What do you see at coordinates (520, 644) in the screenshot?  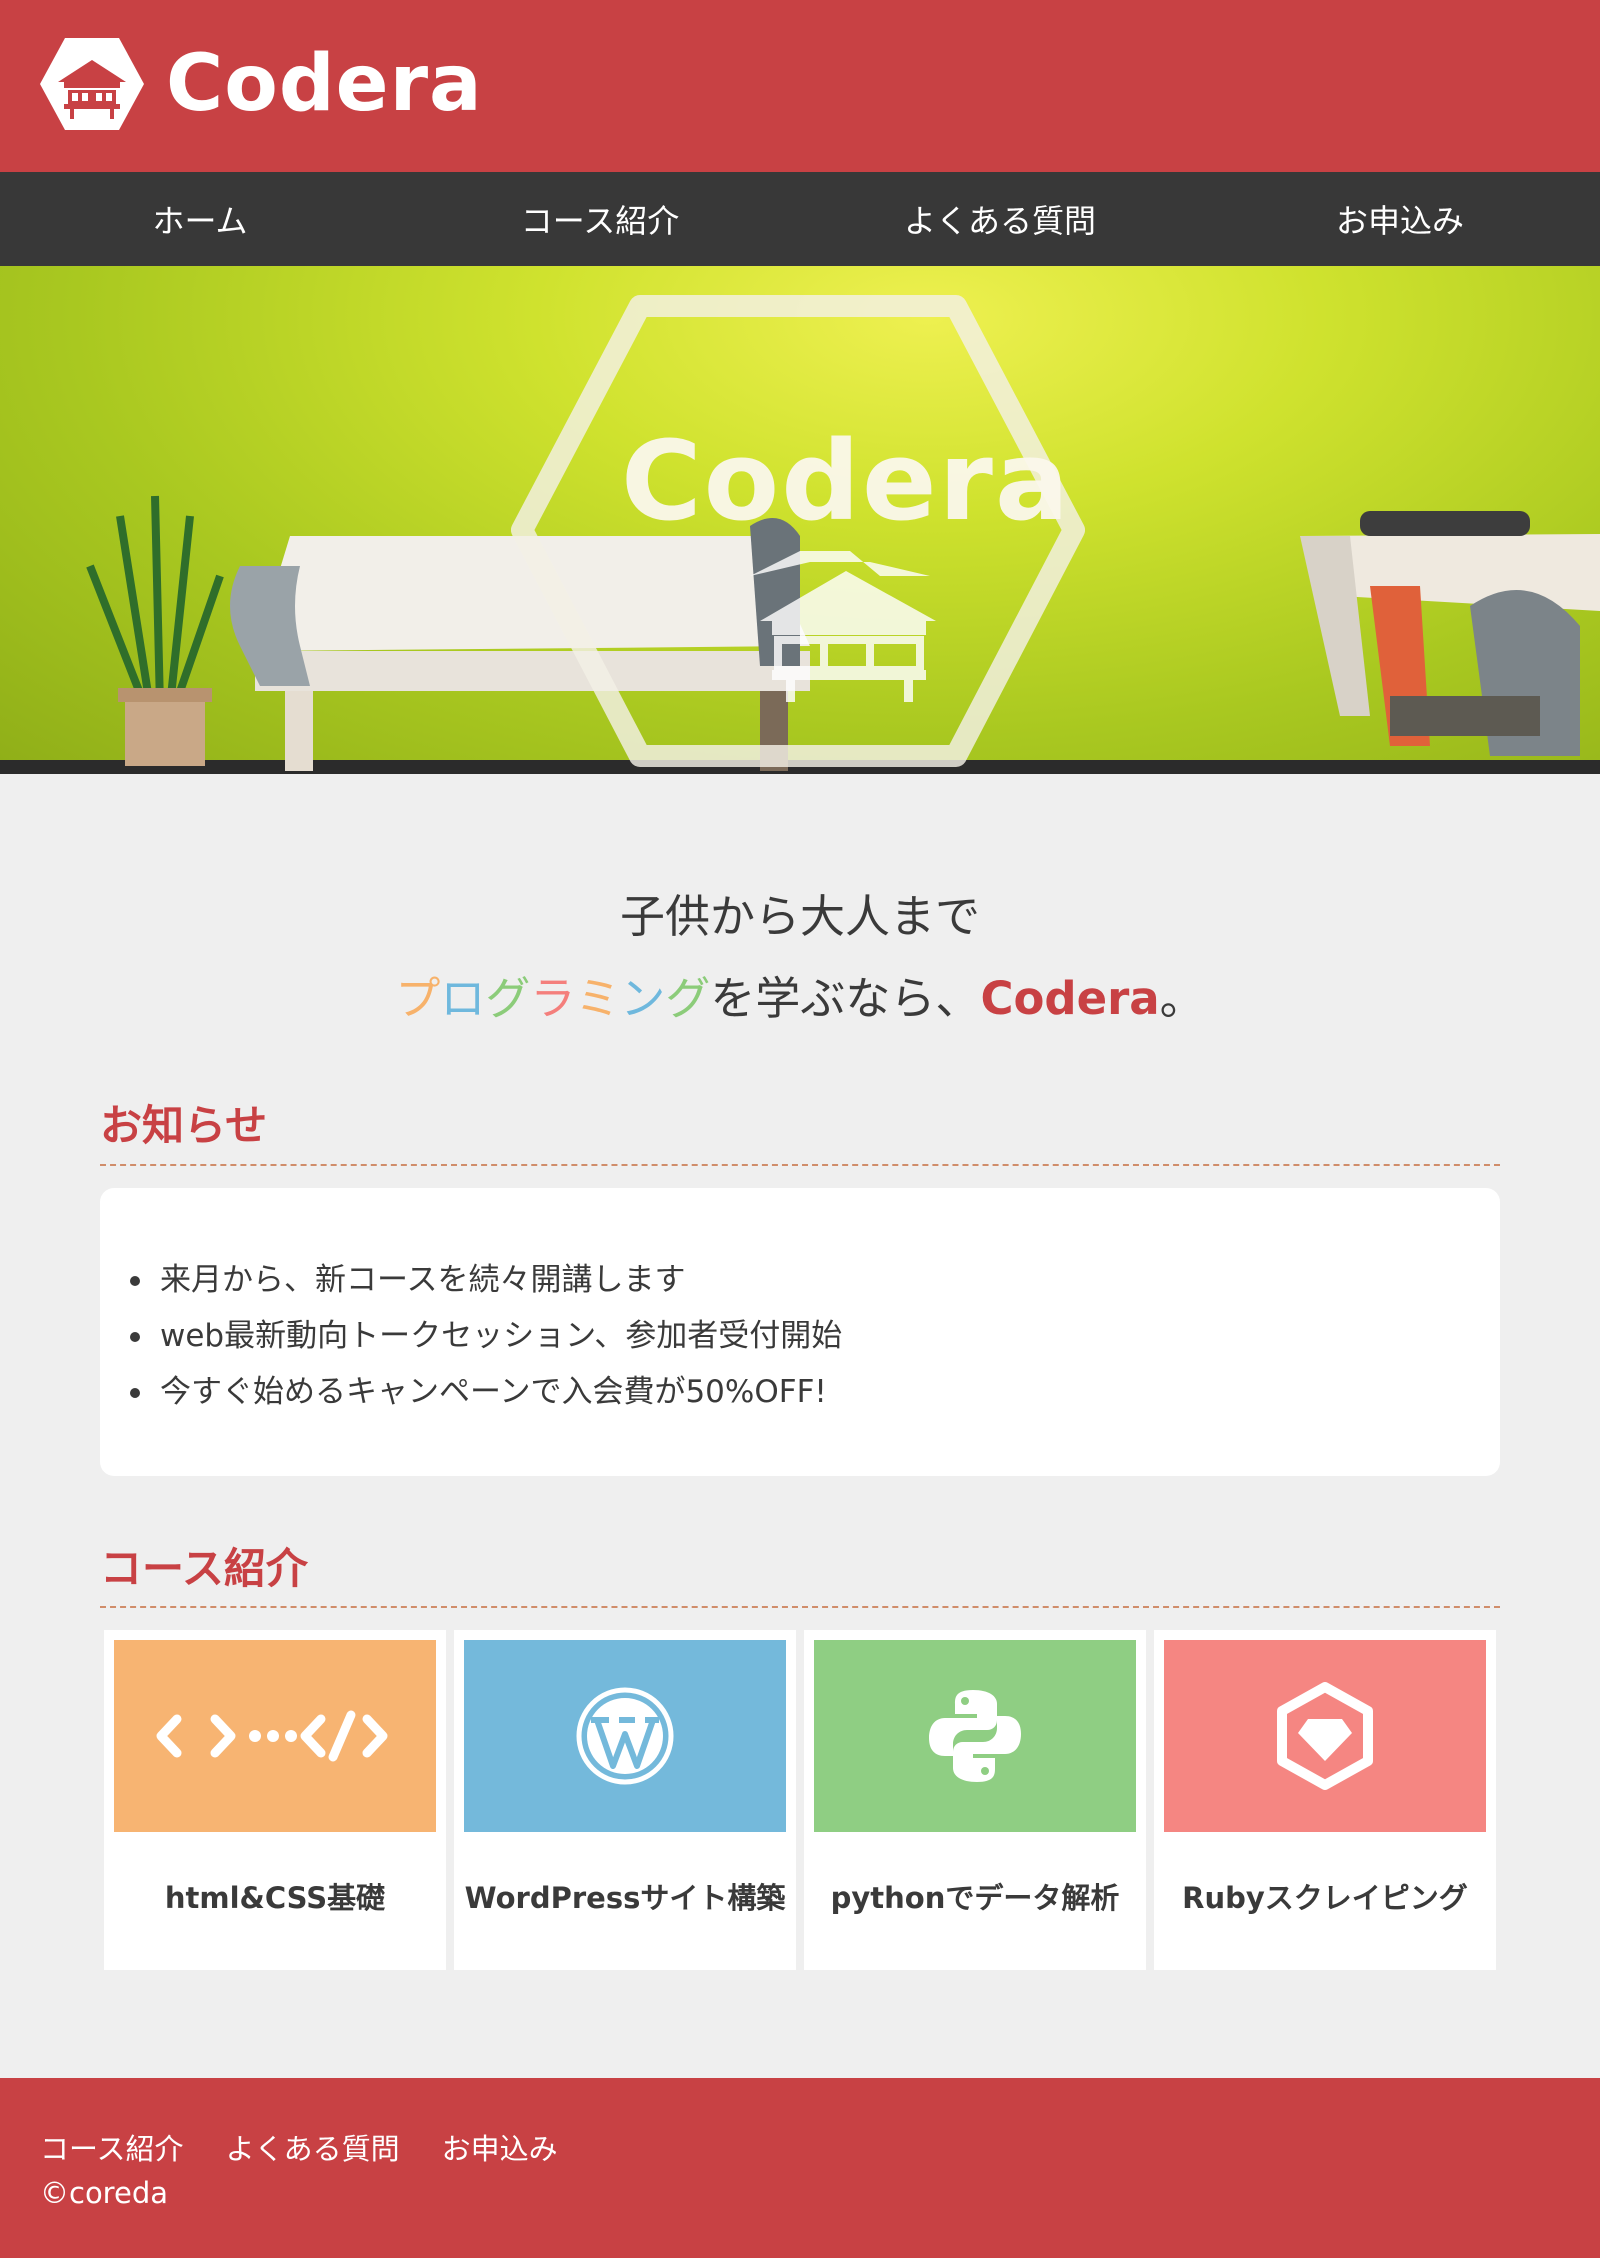 I see `left-table` at bounding box center [520, 644].